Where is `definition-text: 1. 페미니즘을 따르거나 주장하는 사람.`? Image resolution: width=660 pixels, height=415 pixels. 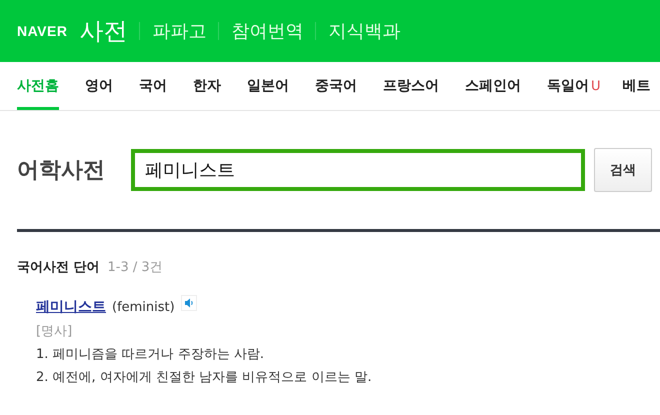
definition-text: 1. 페미니즘을 따르거나 주장하는 사람. is located at coordinates (151, 354).